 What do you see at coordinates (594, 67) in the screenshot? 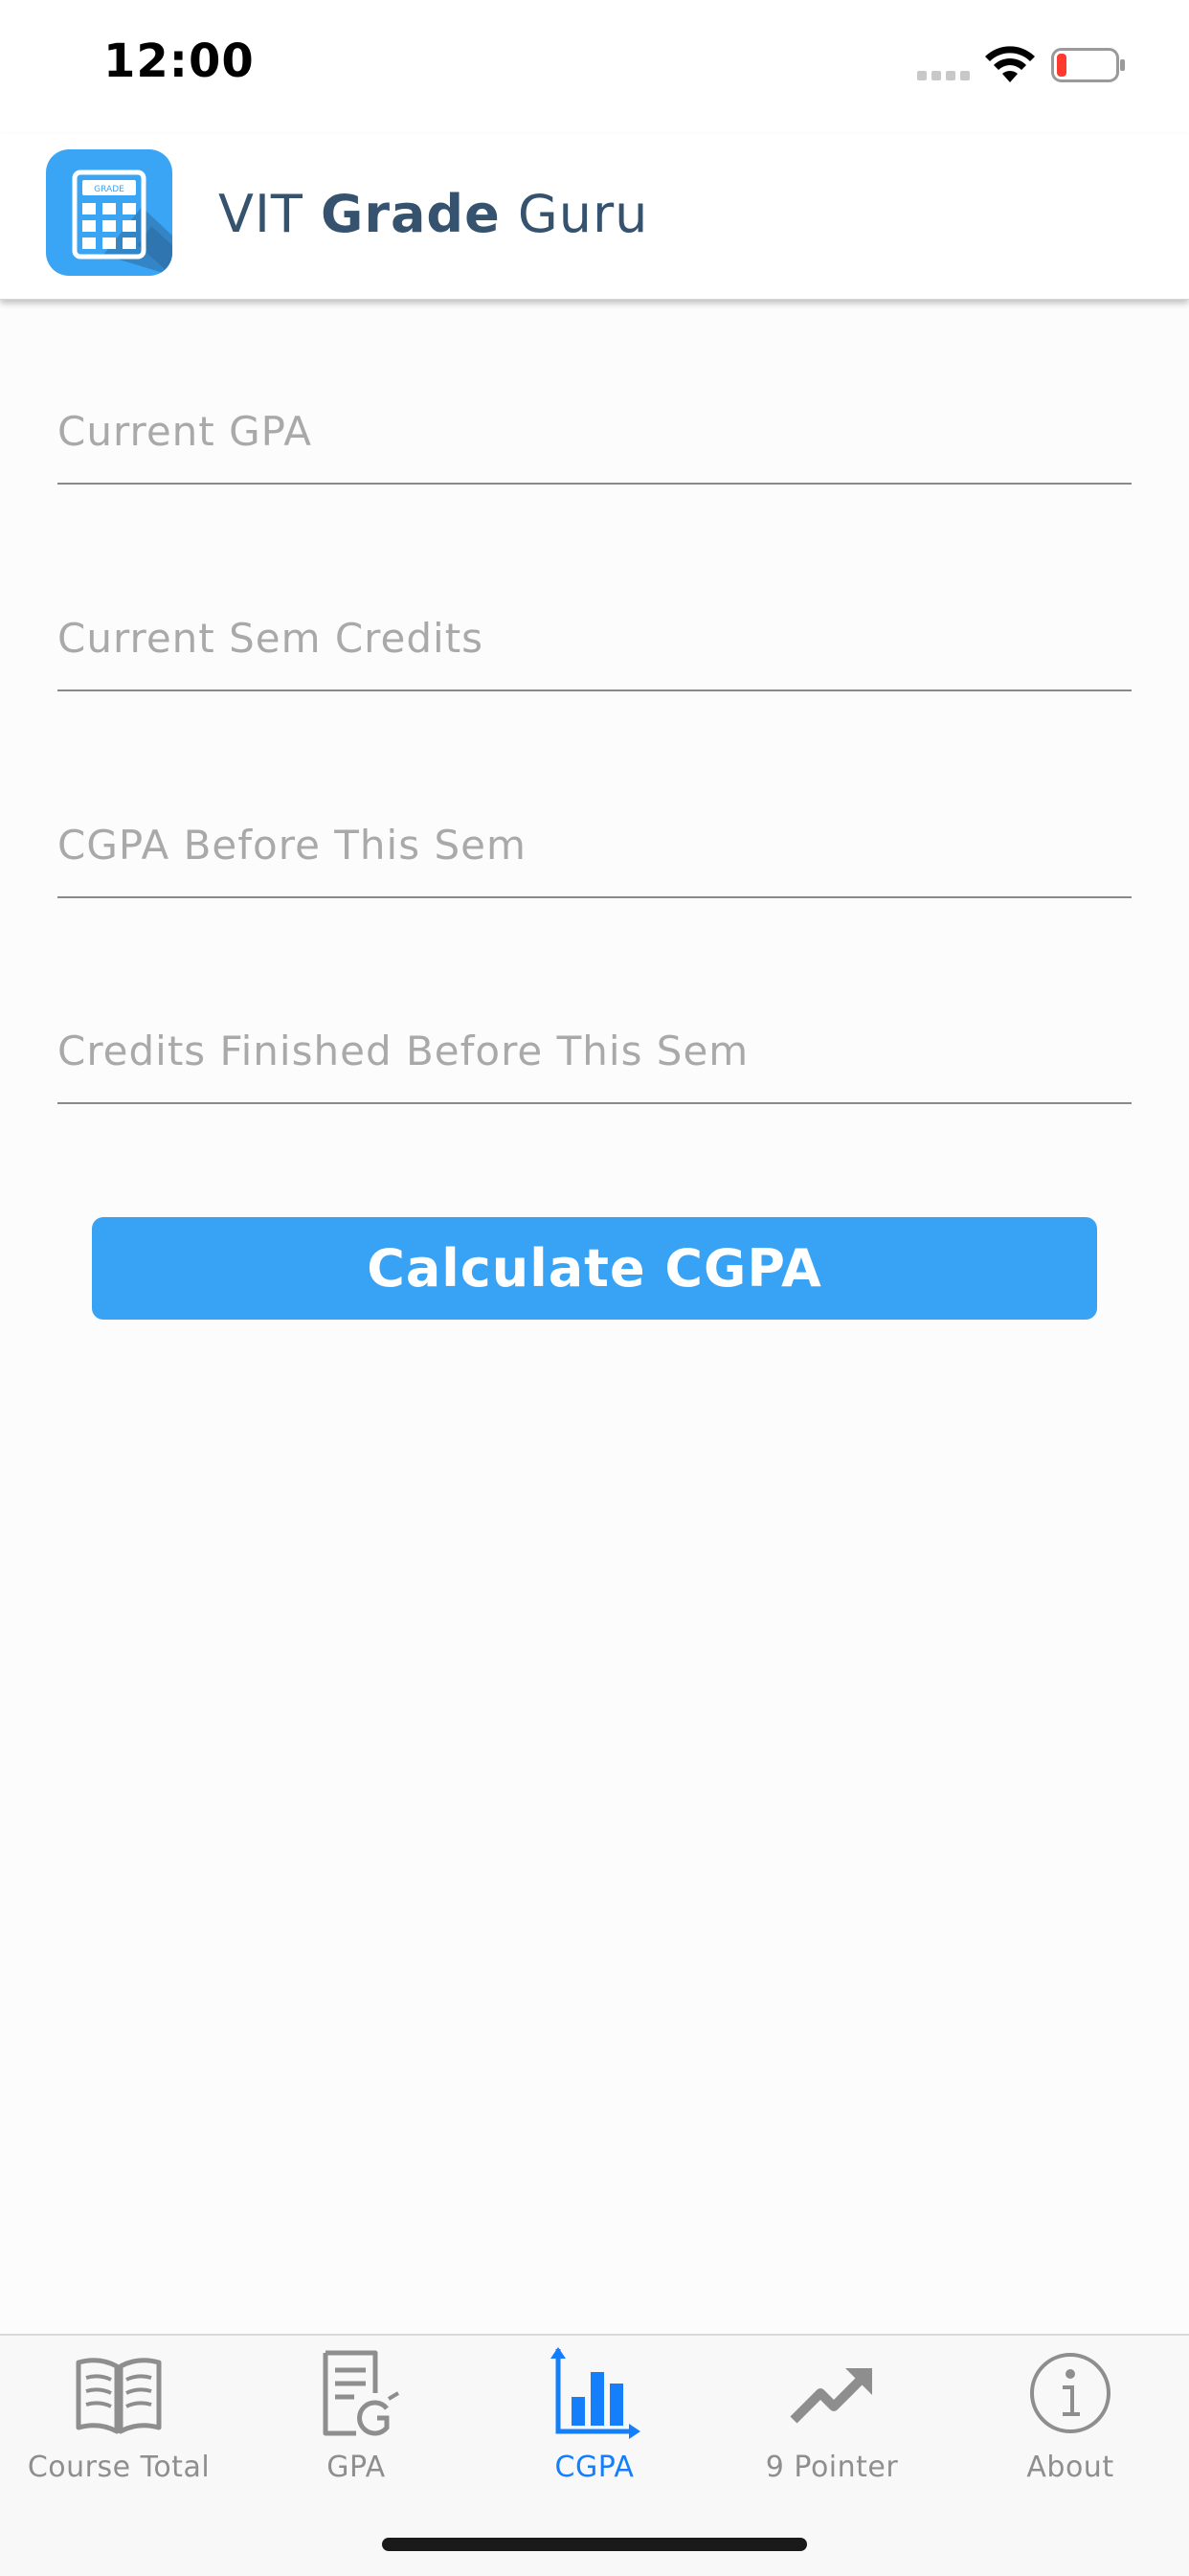
I see `status-bar: 12:00` at bounding box center [594, 67].